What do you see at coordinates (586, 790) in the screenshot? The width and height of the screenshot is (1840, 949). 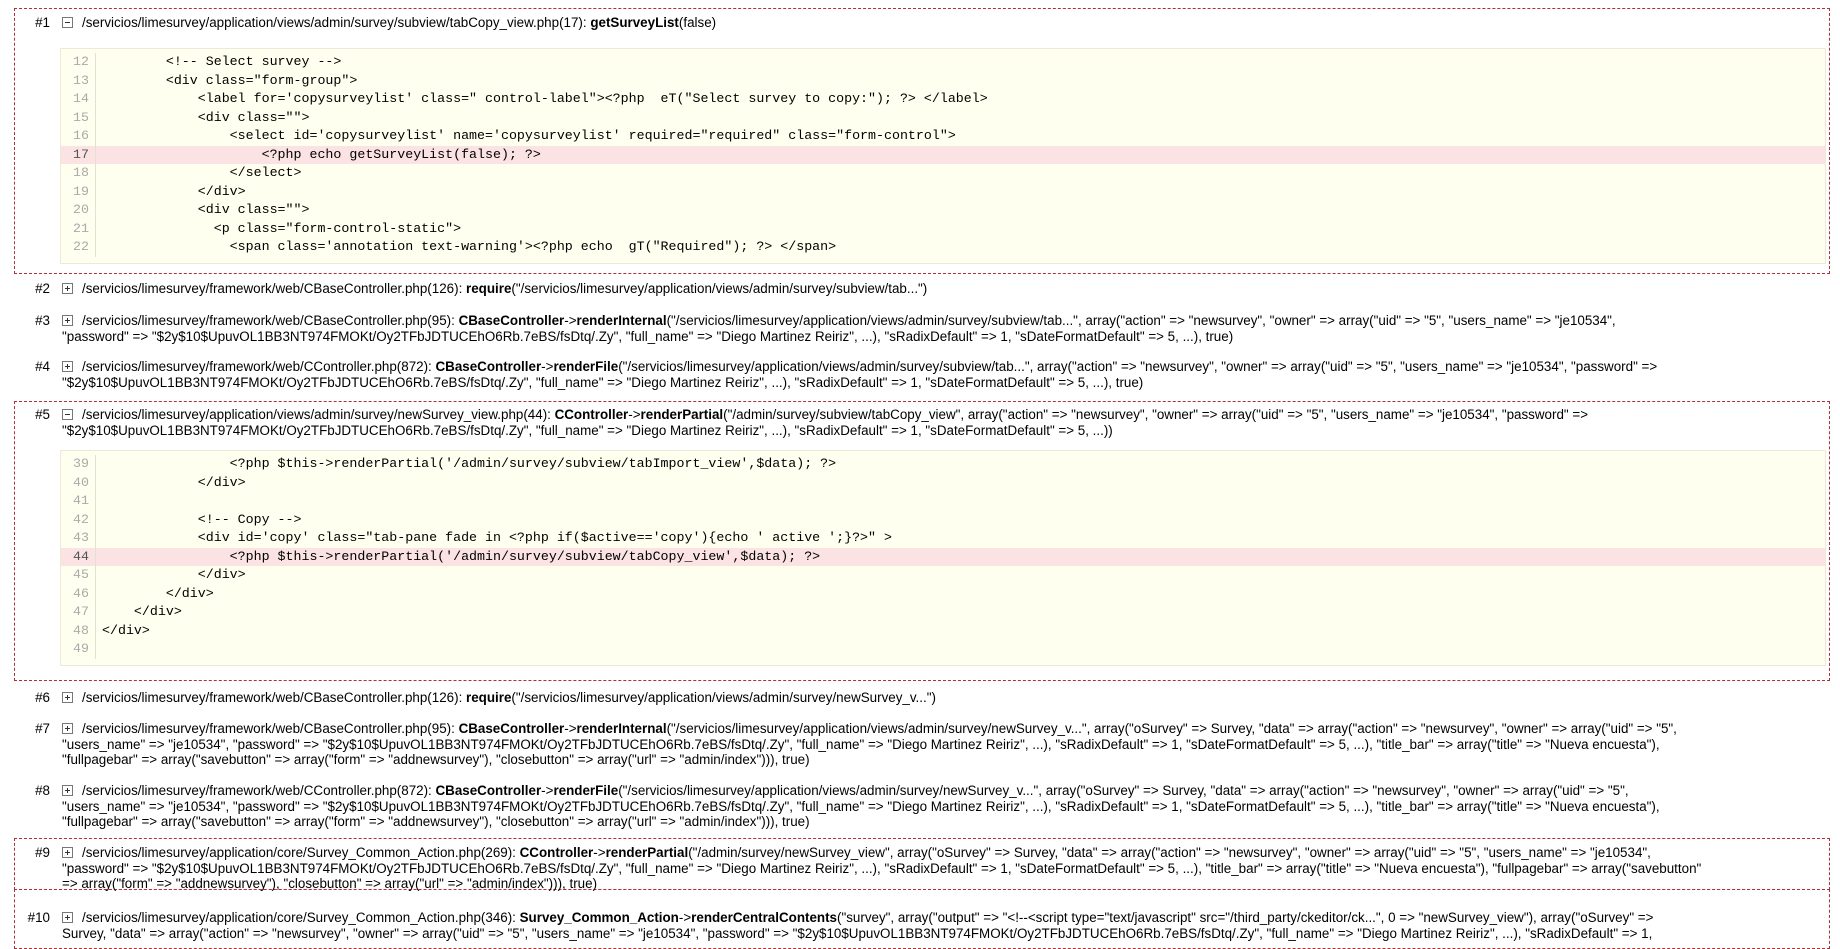 I see `frame-method: renderFile` at bounding box center [586, 790].